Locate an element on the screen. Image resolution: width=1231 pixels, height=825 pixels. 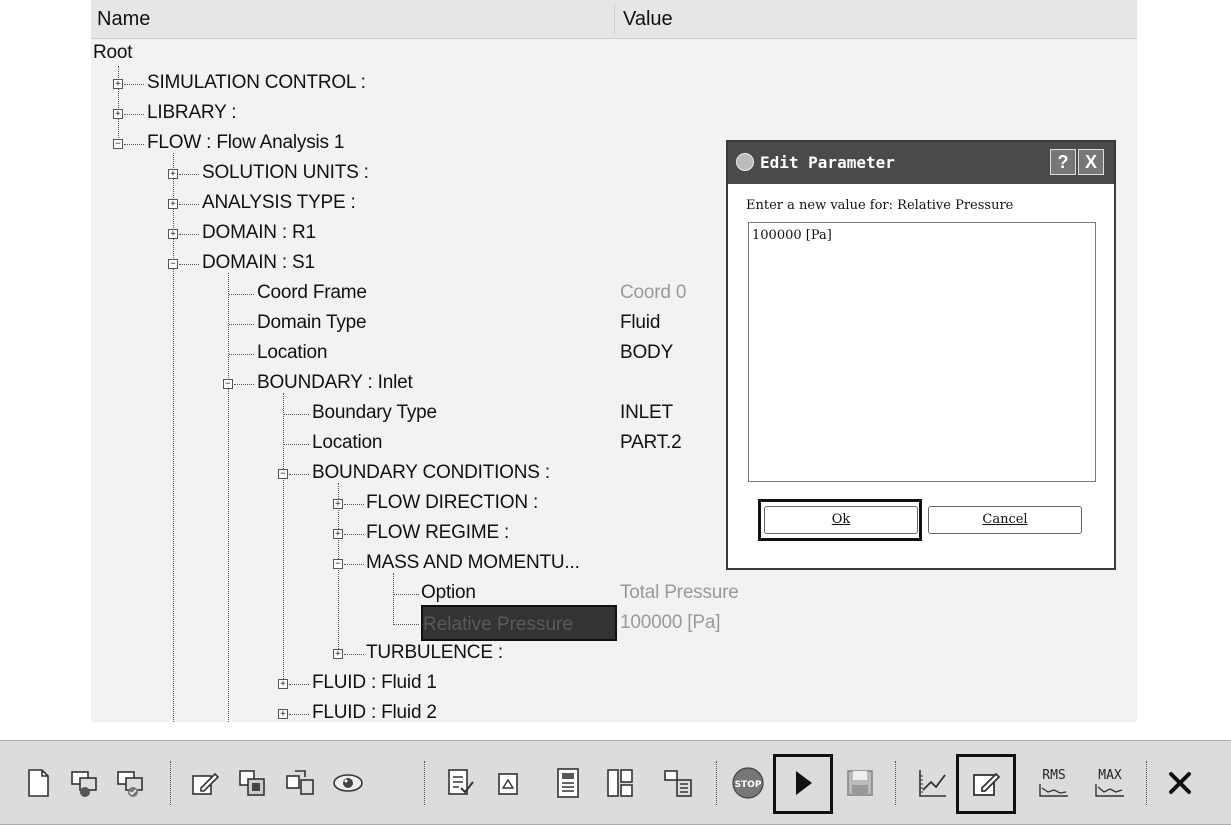
edit-parameter-icon is located at coordinates (987, 784).